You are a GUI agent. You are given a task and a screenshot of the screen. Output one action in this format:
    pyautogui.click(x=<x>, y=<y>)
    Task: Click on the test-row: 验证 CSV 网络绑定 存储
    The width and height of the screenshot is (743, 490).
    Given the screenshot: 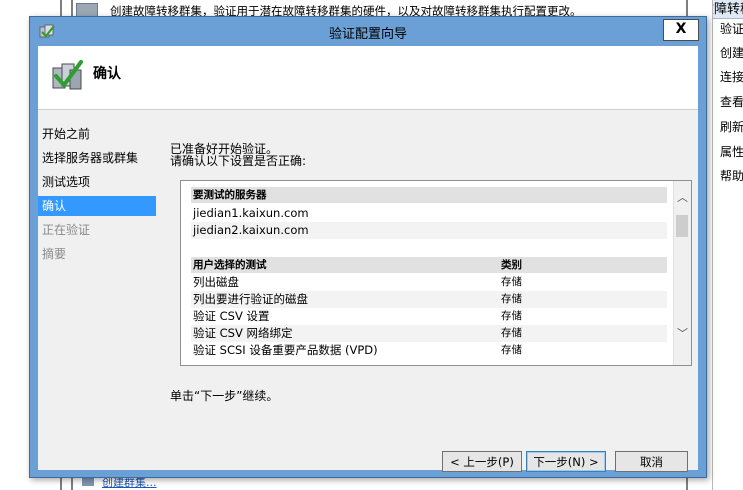 What is the action you would take?
    pyautogui.click(x=429, y=333)
    